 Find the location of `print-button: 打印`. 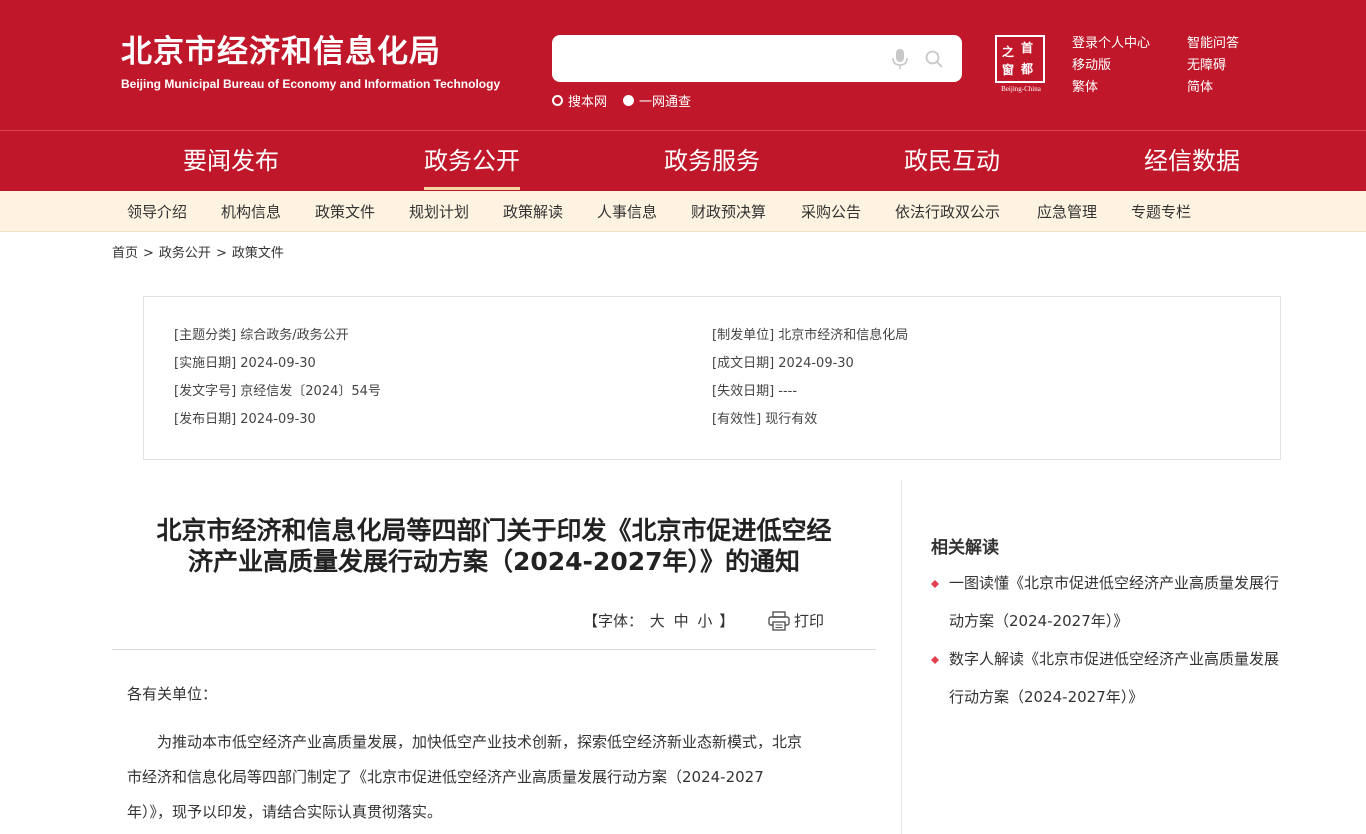

print-button: 打印 is located at coordinates (796, 621).